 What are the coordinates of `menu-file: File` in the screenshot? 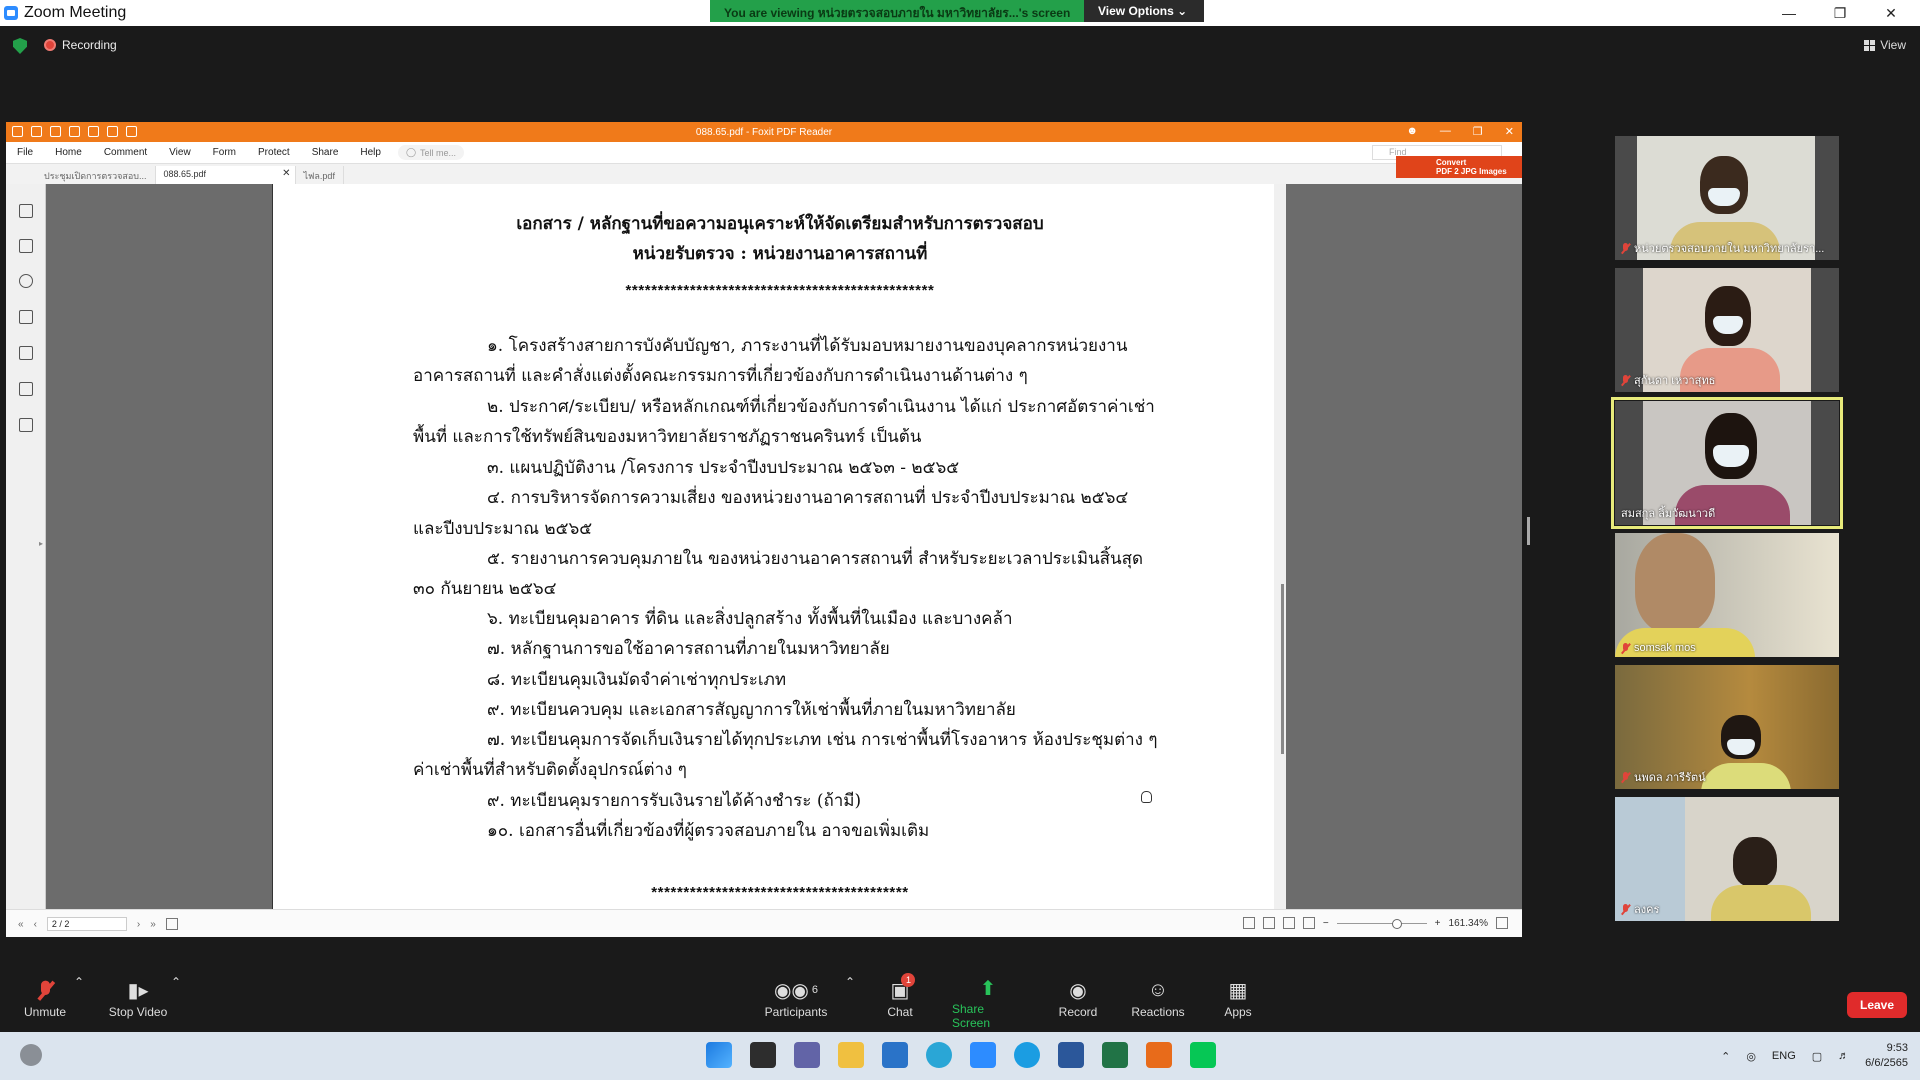 It's located at (25, 152).